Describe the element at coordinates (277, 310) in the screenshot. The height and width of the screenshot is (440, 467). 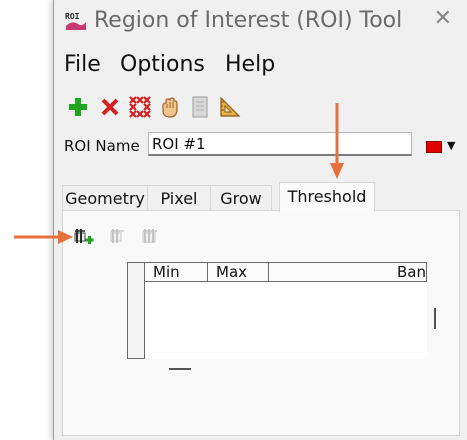
I see `threshold-table: Min Max Ban` at that location.